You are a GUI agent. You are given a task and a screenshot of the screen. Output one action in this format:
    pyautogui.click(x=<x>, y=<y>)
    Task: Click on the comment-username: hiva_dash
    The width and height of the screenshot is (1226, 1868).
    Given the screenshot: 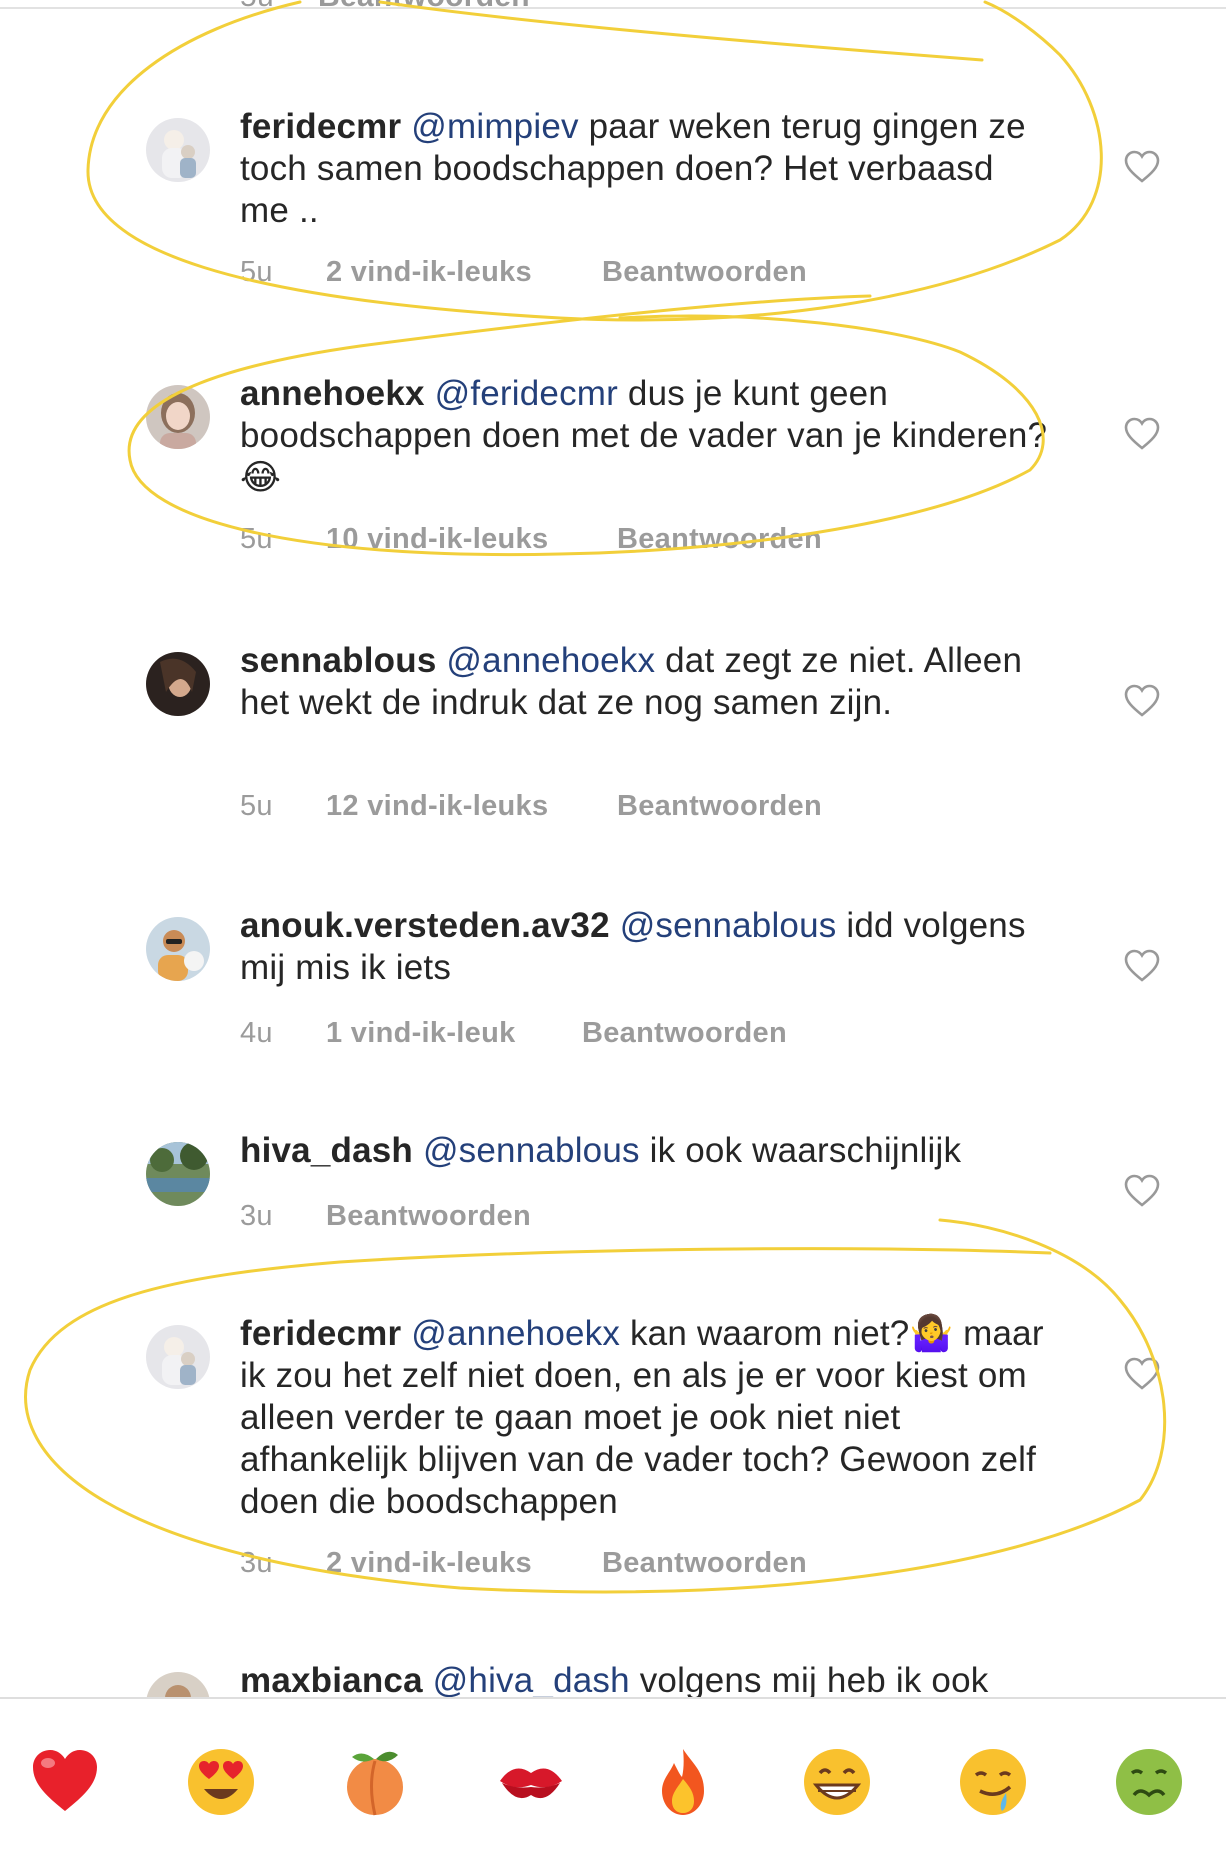 What is the action you would take?
    pyautogui.click(x=326, y=1150)
    